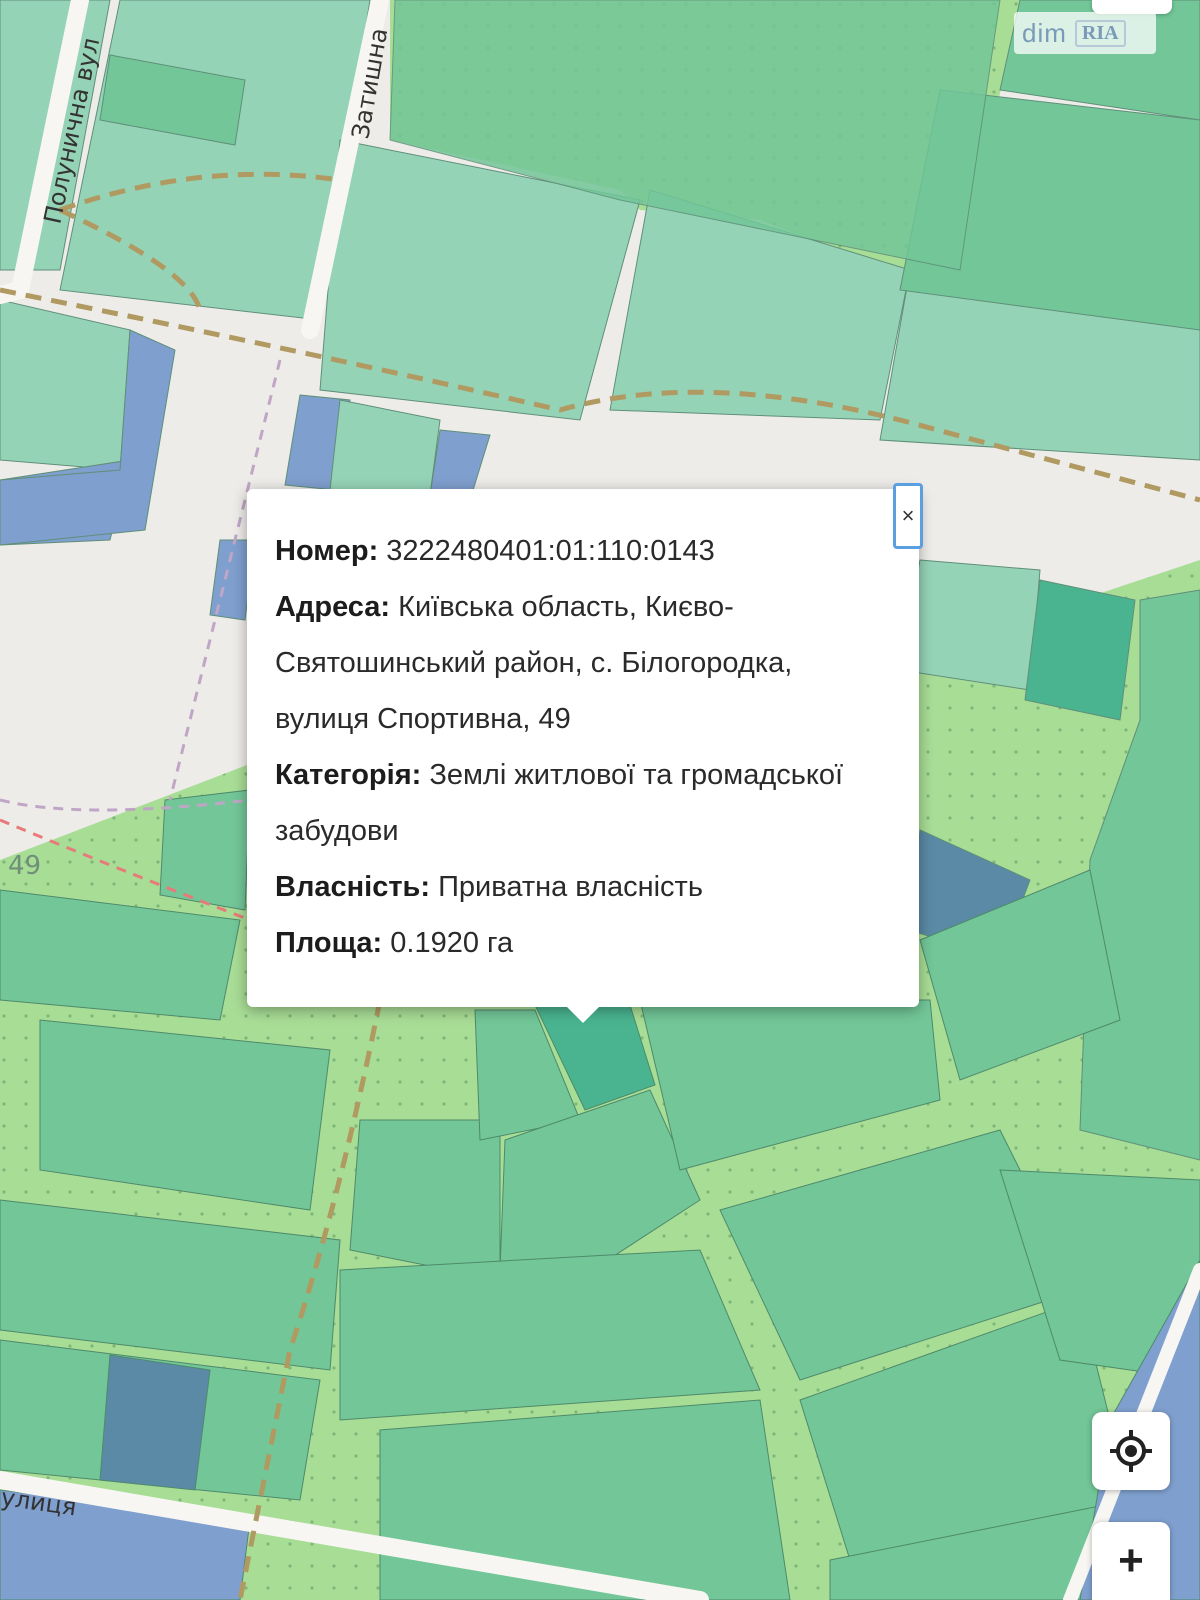 Image resolution: width=1200 pixels, height=1600 pixels. What do you see at coordinates (353, 887) in the screenshot?
I see `parcel-ownership-label: Власність:` at bounding box center [353, 887].